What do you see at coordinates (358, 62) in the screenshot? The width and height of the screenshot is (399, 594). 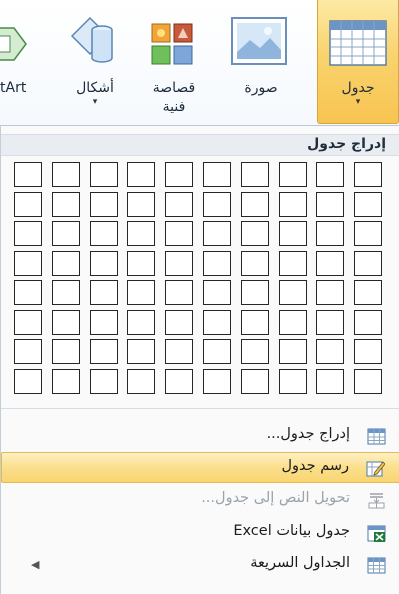 I see `table-button: جدول ▾` at bounding box center [358, 62].